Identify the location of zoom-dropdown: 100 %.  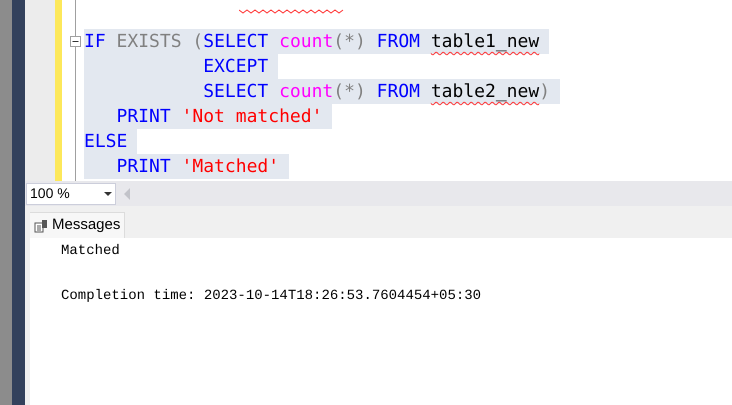
(71, 193).